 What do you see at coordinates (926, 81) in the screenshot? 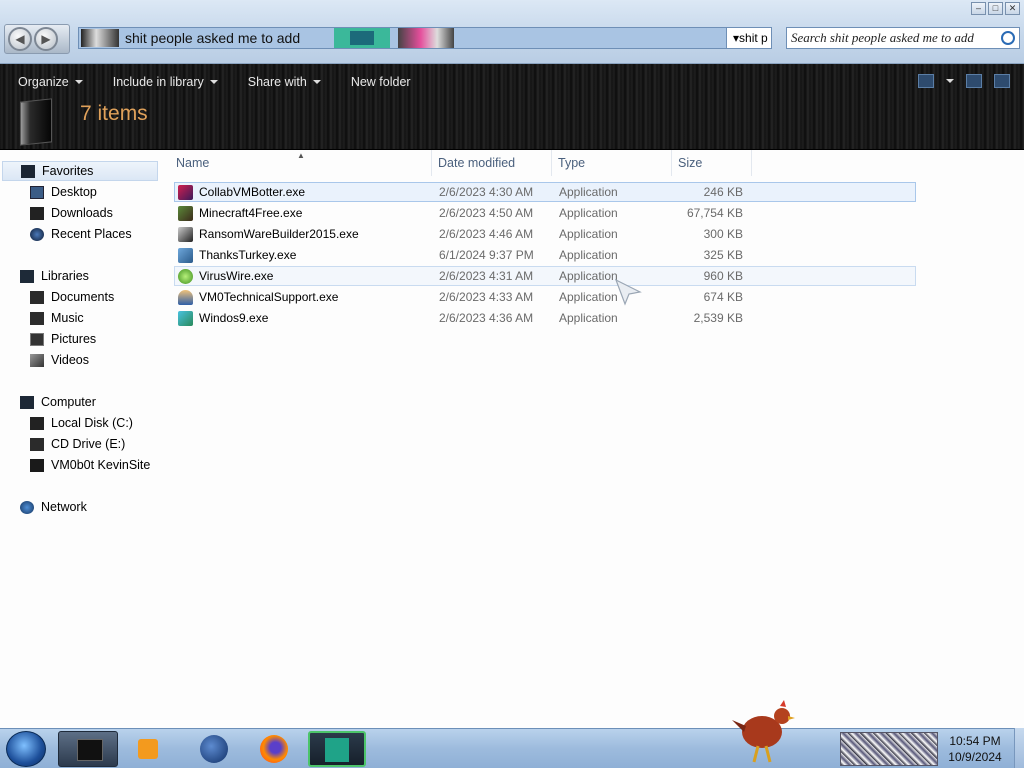
I see `change-view-icon` at bounding box center [926, 81].